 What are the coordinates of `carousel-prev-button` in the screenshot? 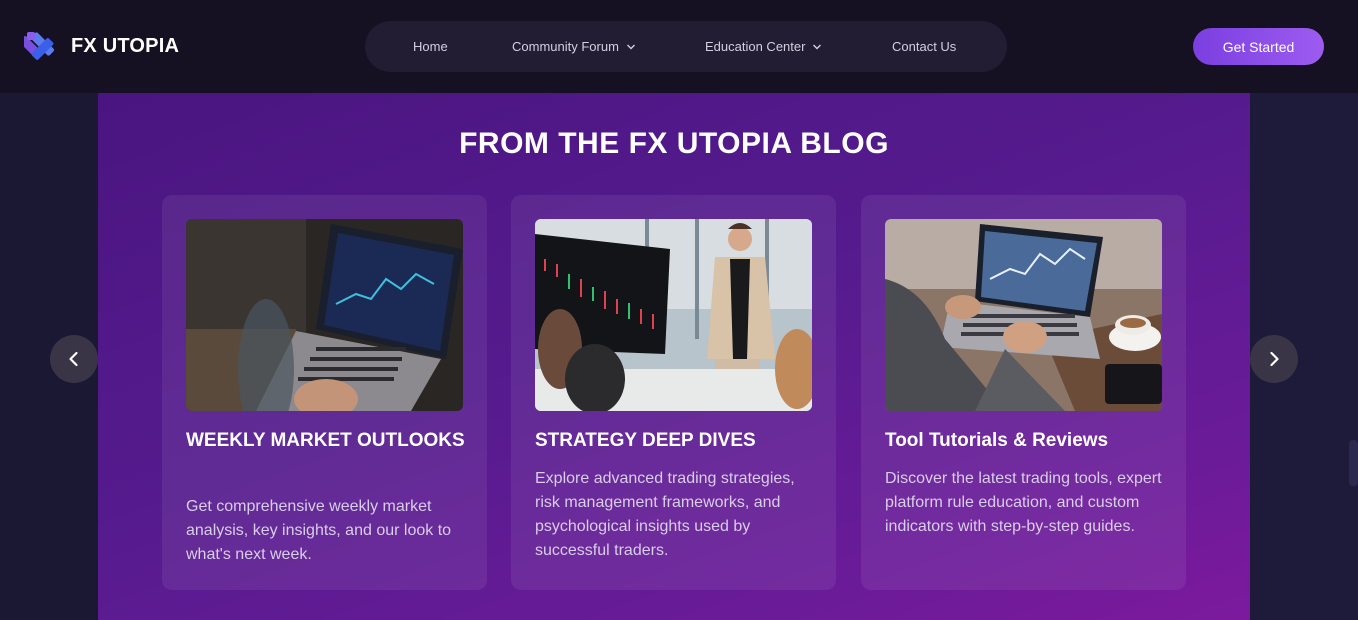 It's located at (74, 359).